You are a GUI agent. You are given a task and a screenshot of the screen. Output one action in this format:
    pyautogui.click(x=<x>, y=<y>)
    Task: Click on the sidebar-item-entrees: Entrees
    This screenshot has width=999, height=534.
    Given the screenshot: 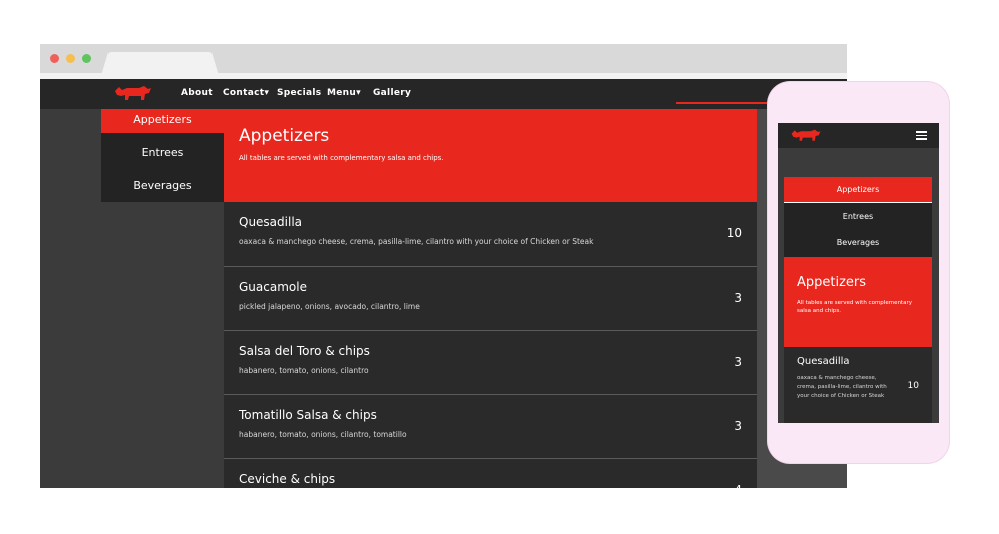 What is the action you would take?
    pyautogui.click(x=162, y=153)
    